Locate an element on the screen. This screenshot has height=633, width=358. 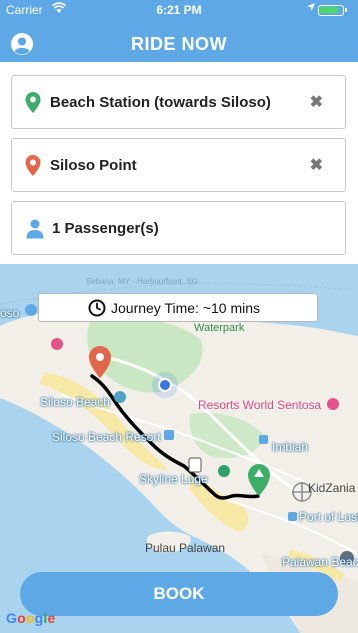
journey-time-banner: Journey Time: ~10 mins is located at coordinates (178, 307).